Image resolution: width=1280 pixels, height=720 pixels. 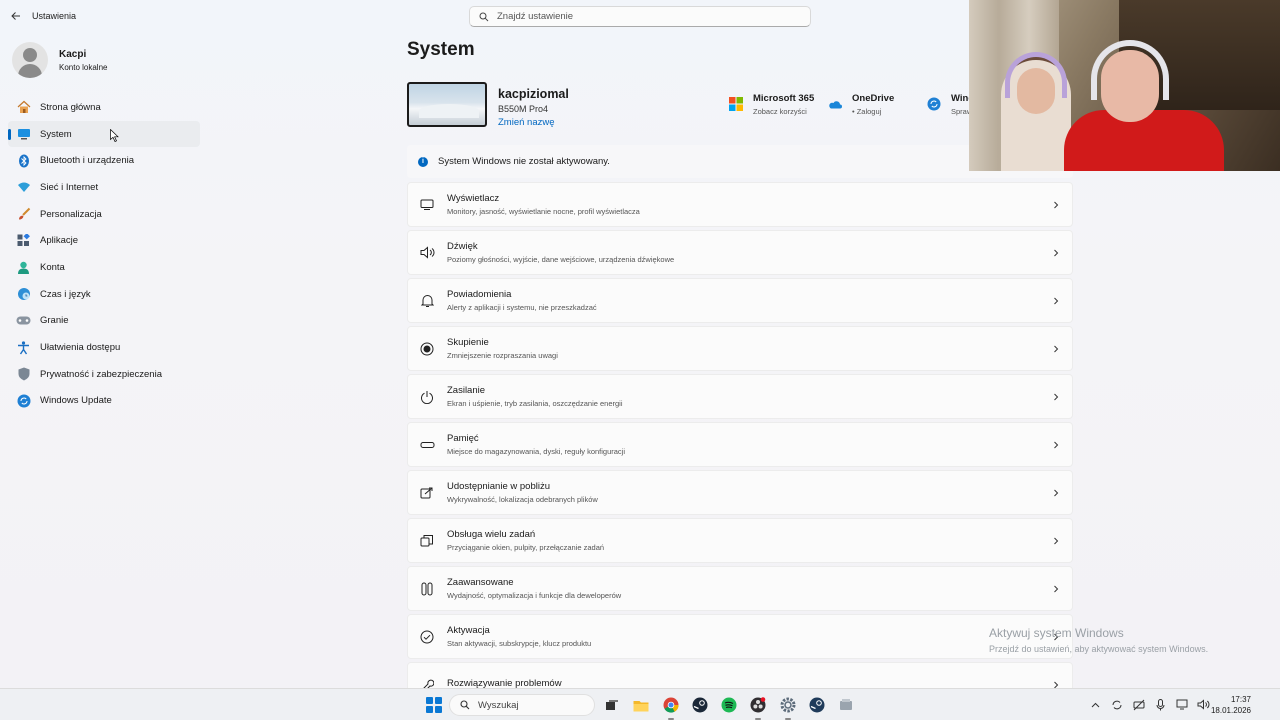 I want to click on power-icon, so click(x=427, y=397).